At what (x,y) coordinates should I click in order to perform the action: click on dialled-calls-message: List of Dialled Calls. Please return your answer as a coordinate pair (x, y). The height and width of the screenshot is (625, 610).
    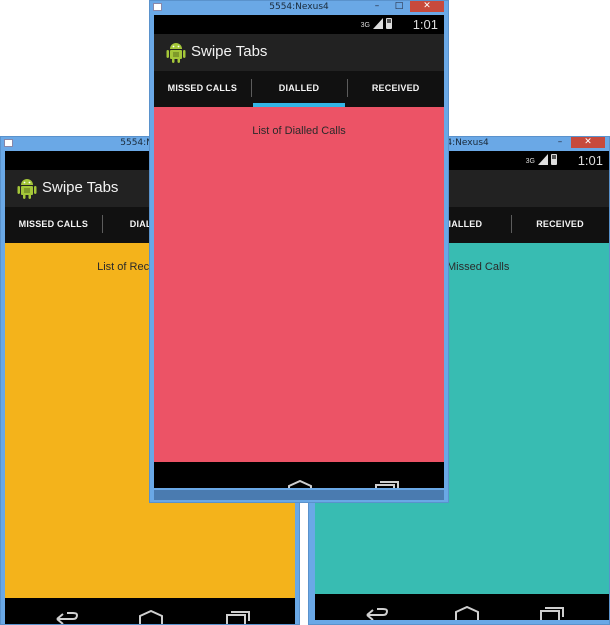
    Looking at the image, I should click on (299, 131).